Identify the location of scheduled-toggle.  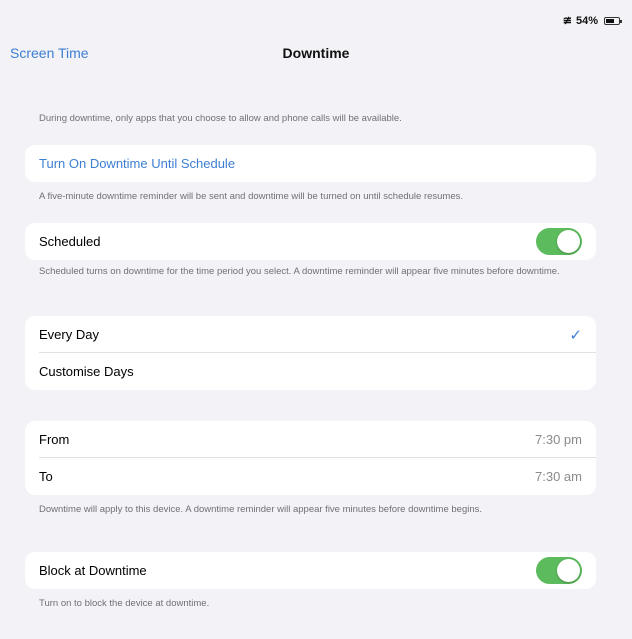
(559, 241).